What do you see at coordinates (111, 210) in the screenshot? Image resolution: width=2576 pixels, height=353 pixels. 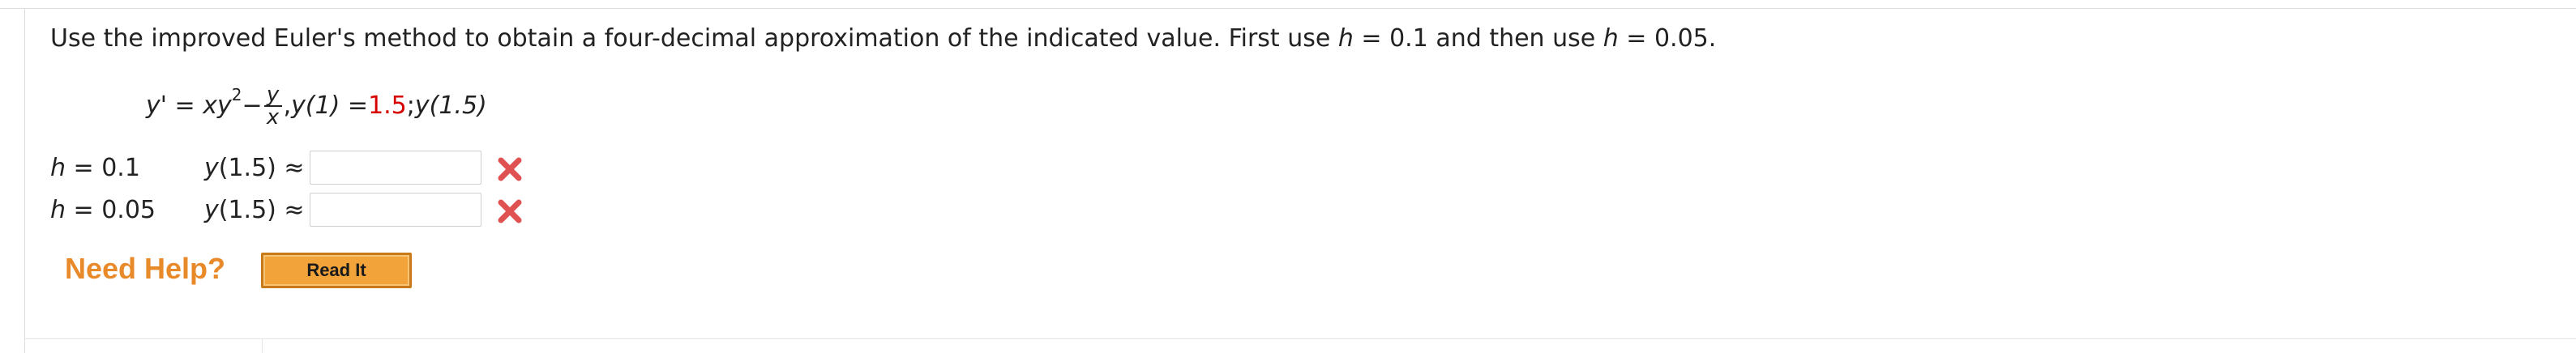 I see `row2-h-value: = 0.05` at bounding box center [111, 210].